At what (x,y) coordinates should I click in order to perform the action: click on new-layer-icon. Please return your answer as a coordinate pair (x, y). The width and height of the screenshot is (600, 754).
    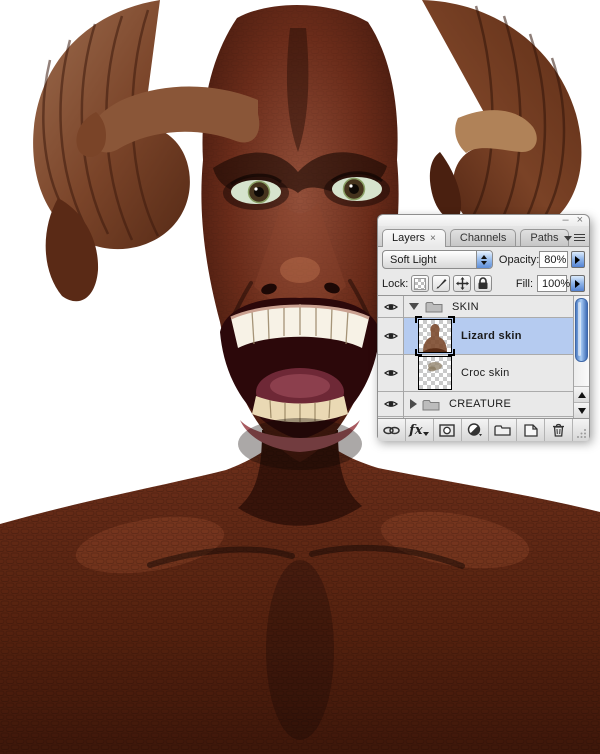
    Looking at the image, I should click on (531, 430).